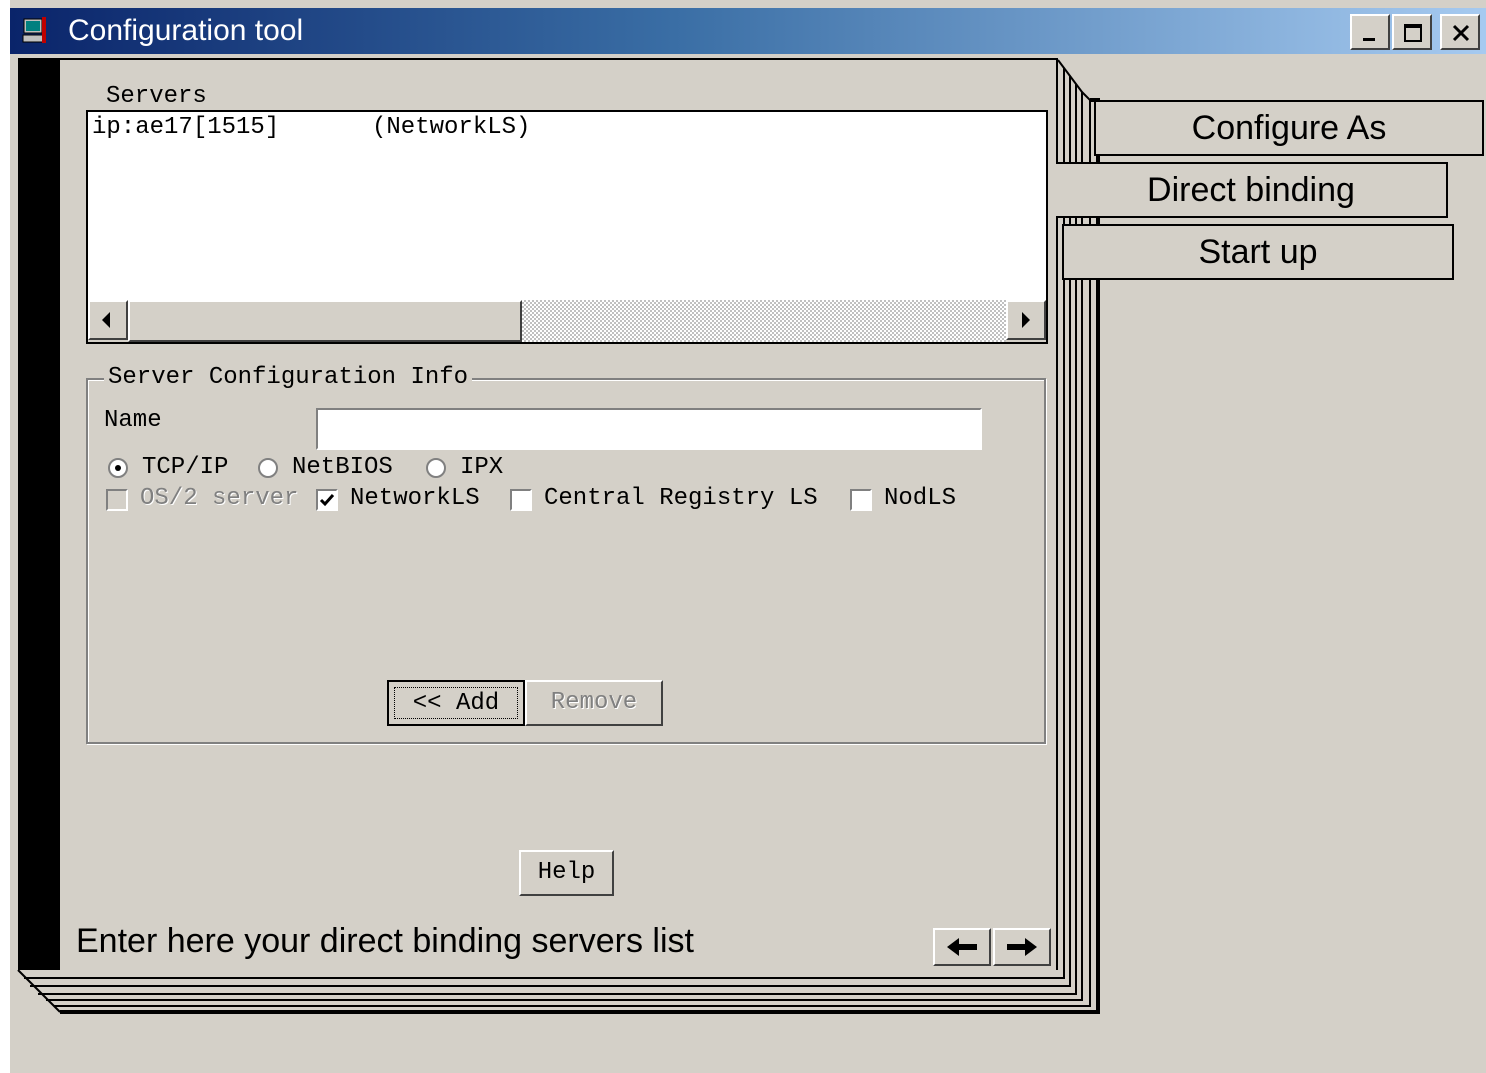 The height and width of the screenshot is (1073, 1486). Describe the element at coordinates (118, 468) in the screenshot. I see `radio-tcpip` at that location.